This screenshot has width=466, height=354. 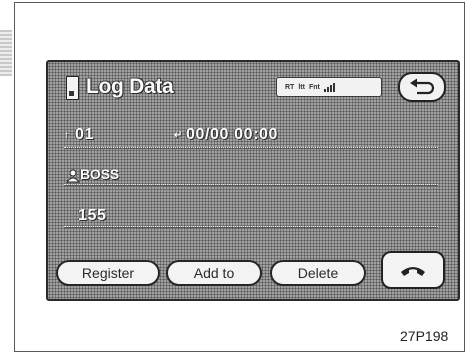 I want to click on date-prefix-glyph: ↵, so click(x=178, y=135).